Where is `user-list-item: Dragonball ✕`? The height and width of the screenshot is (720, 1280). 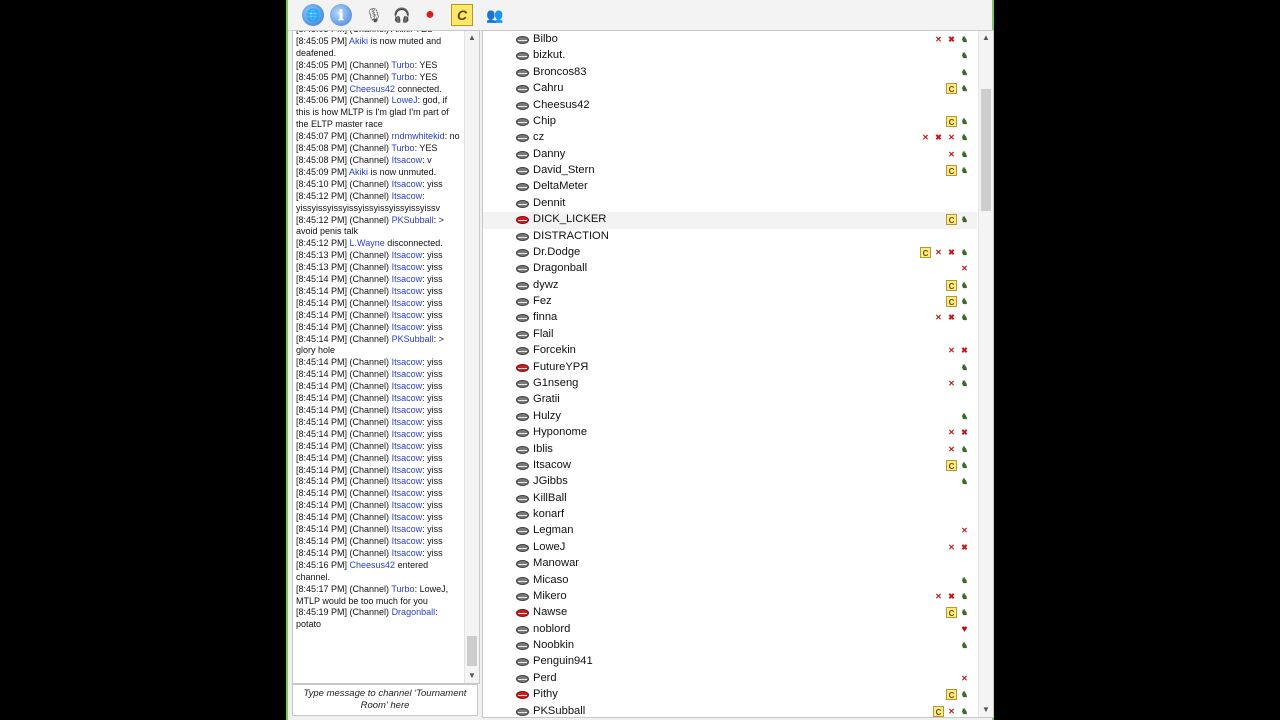 user-list-item: Dragonball ✕ is located at coordinates (730, 269).